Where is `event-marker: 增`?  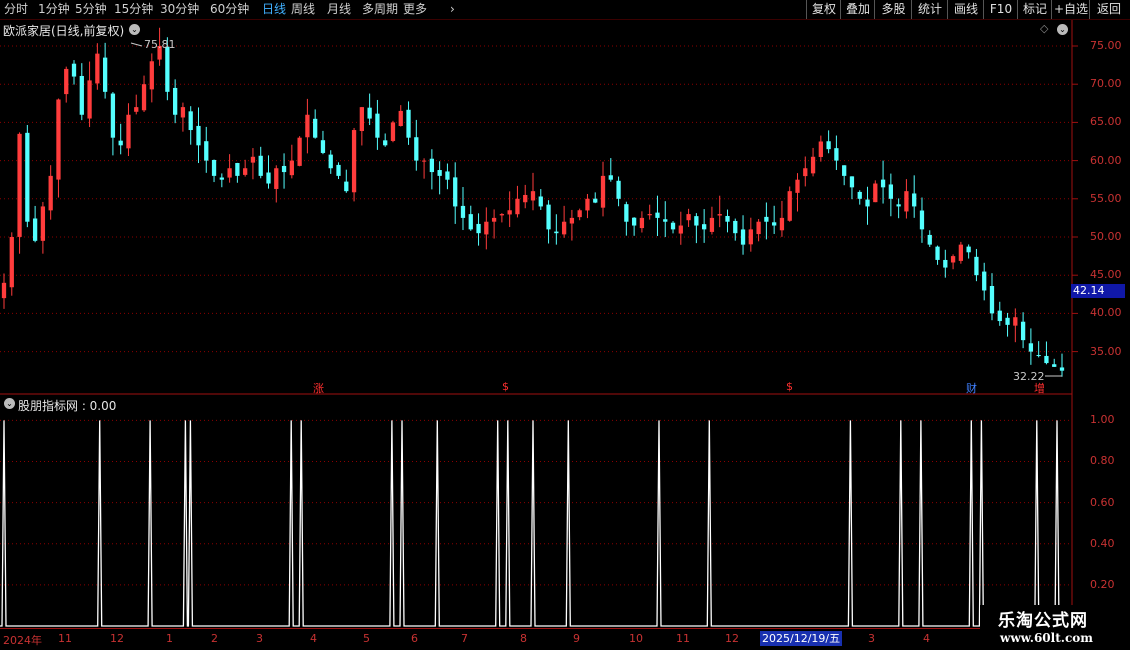
event-marker: 增 is located at coordinates (1039, 388).